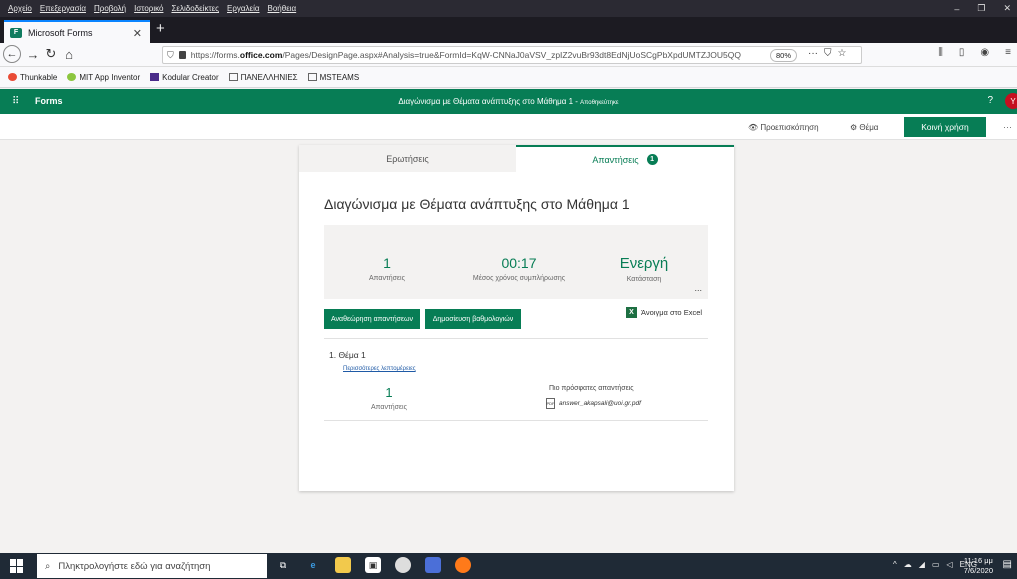  Describe the element at coordinates (148, 8) in the screenshot. I see `menu-history: Ιστορικό` at that location.